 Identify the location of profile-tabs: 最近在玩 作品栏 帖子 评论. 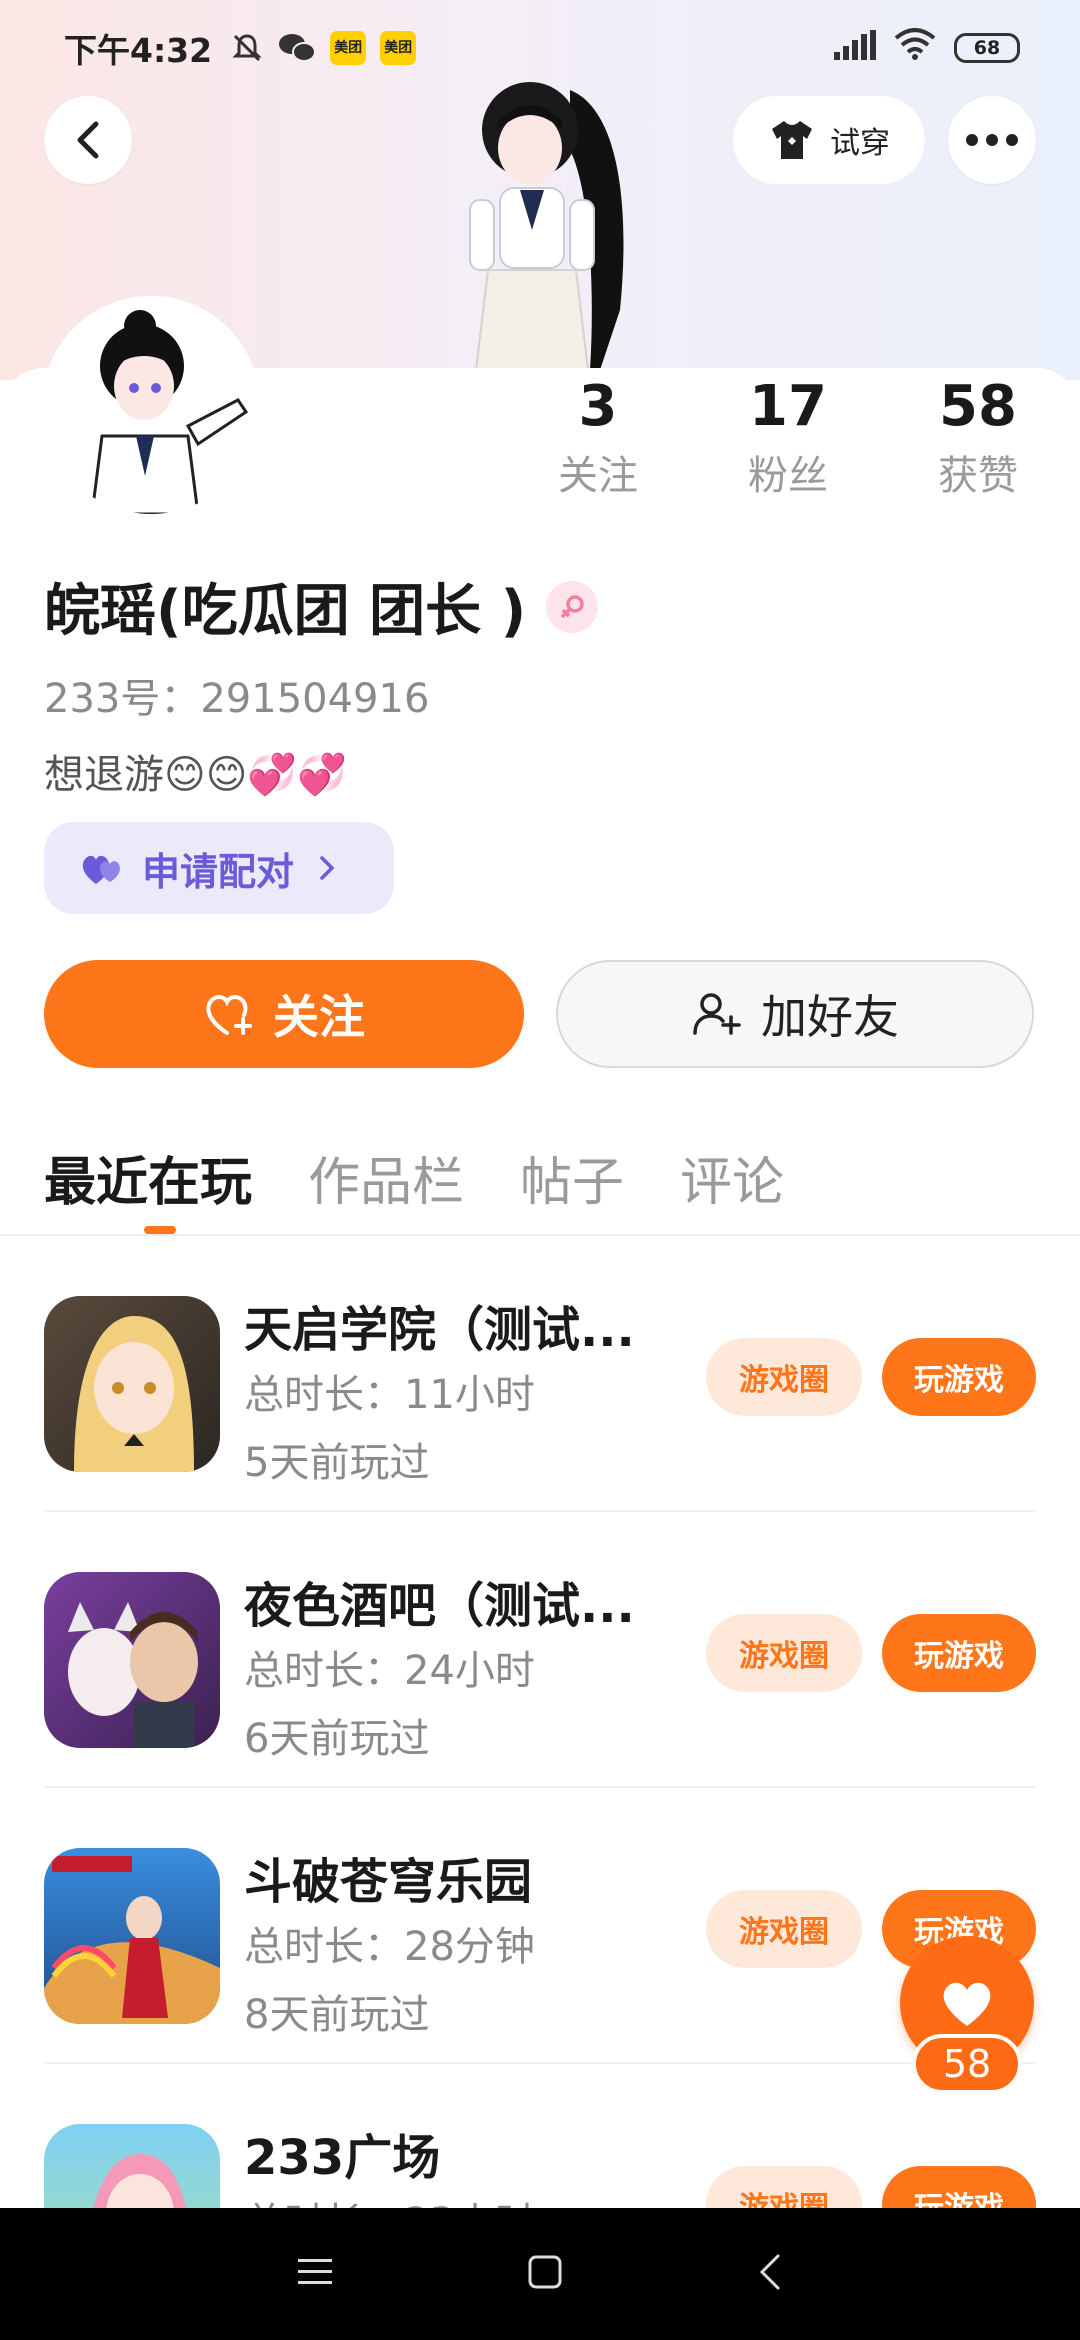
(414, 1177).